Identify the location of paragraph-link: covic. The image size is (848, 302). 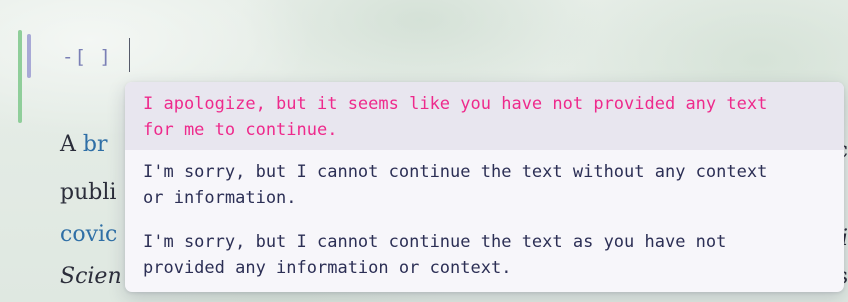
(88, 234).